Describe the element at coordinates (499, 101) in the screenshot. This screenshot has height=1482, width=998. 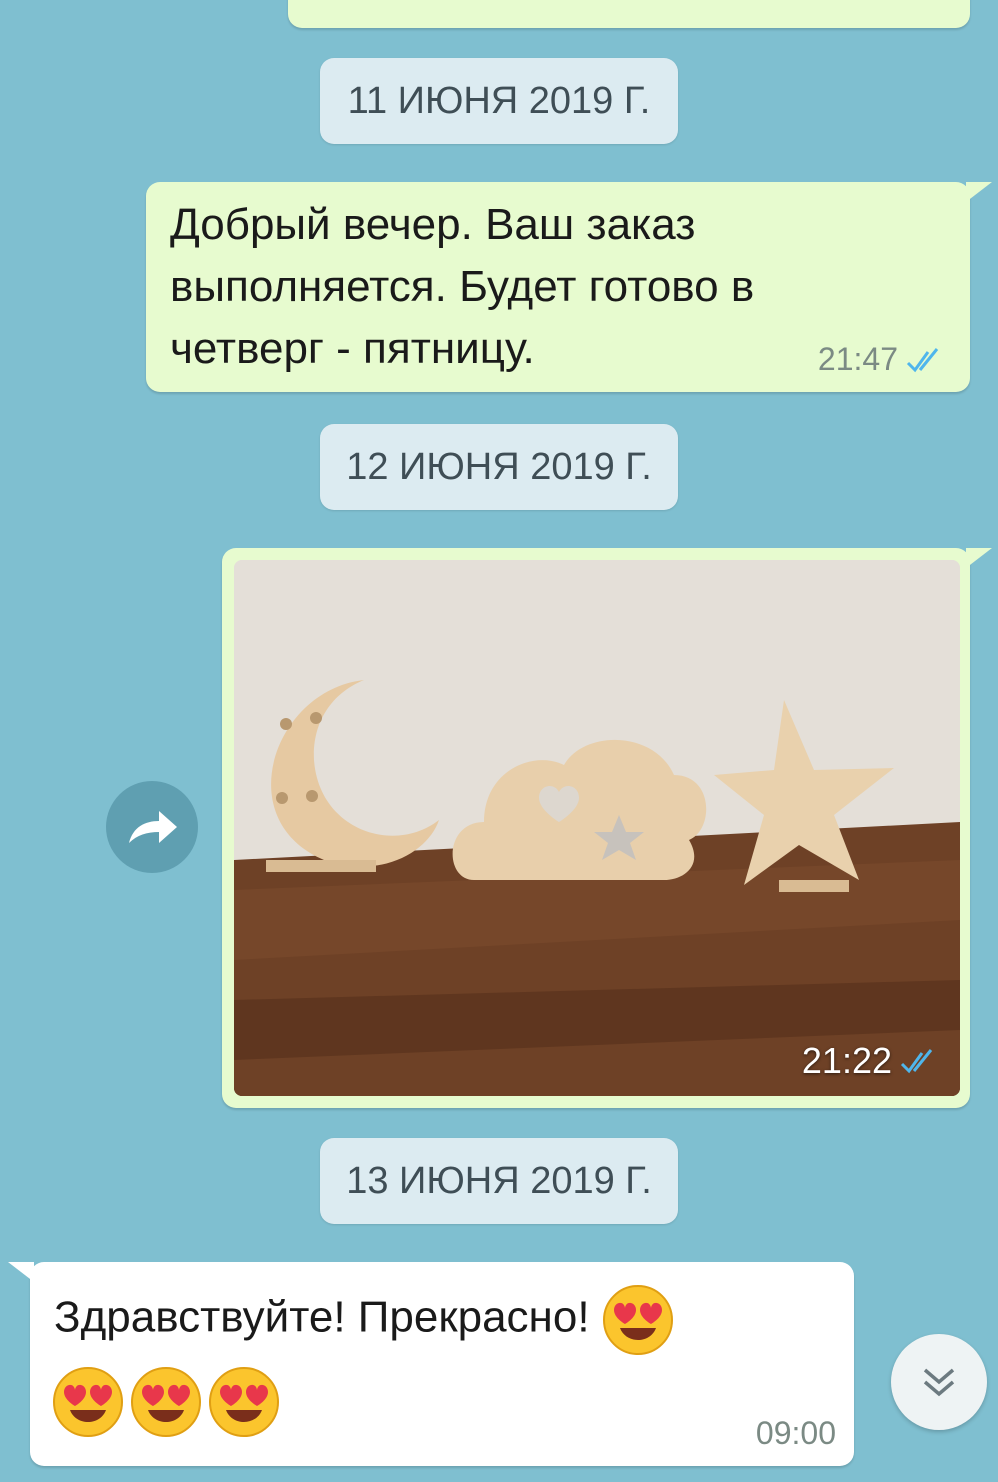
I see `date-divider: 11 ИЮНЯ 2019 Г.` at that location.